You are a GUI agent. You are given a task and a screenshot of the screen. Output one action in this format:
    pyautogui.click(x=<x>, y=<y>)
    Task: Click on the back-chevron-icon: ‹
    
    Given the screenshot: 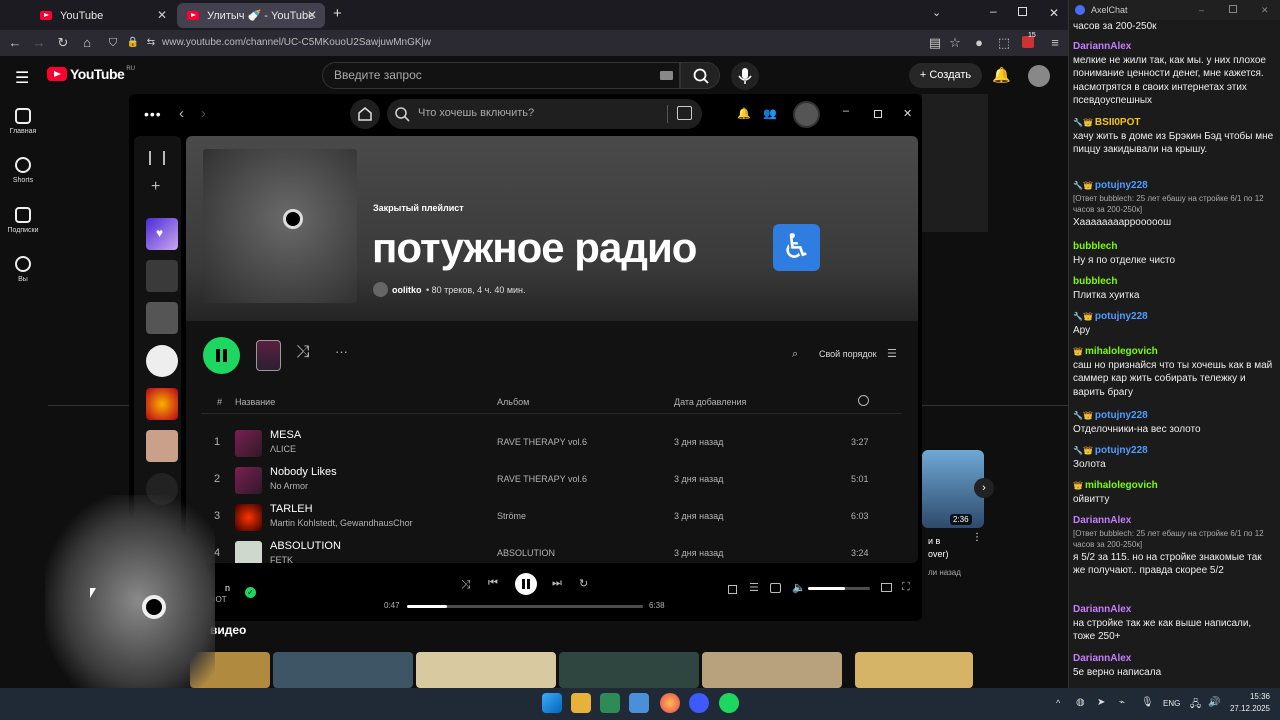 What is the action you would take?
    pyautogui.click(x=181, y=113)
    